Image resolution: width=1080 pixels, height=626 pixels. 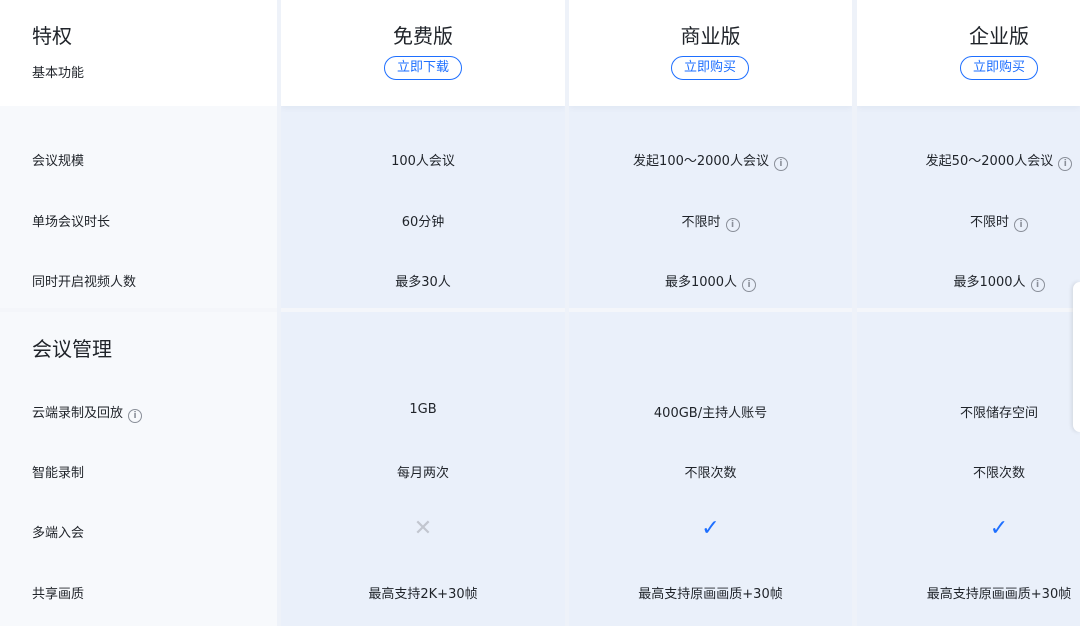 What do you see at coordinates (84, 282) in the screenshot?
I see `row-label-video-count: 同时开启视频人数` at bounding box center [84, 282].